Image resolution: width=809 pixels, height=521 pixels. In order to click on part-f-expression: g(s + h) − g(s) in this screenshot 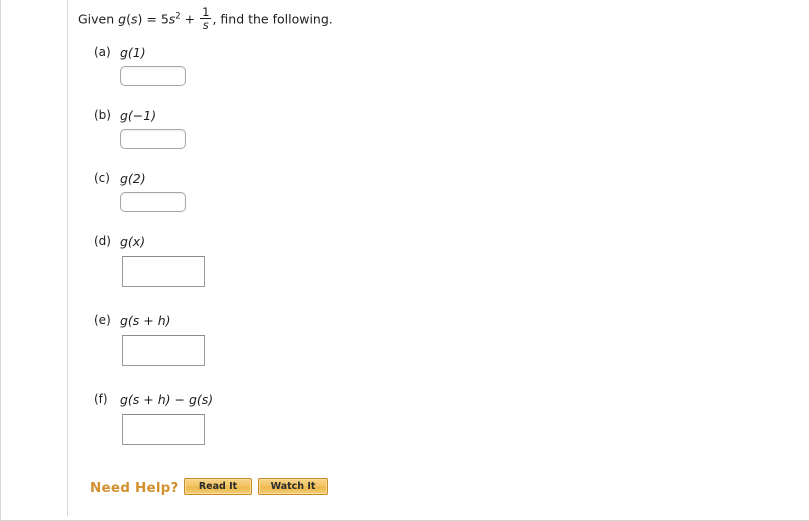, I will do `click(167, 399)`.